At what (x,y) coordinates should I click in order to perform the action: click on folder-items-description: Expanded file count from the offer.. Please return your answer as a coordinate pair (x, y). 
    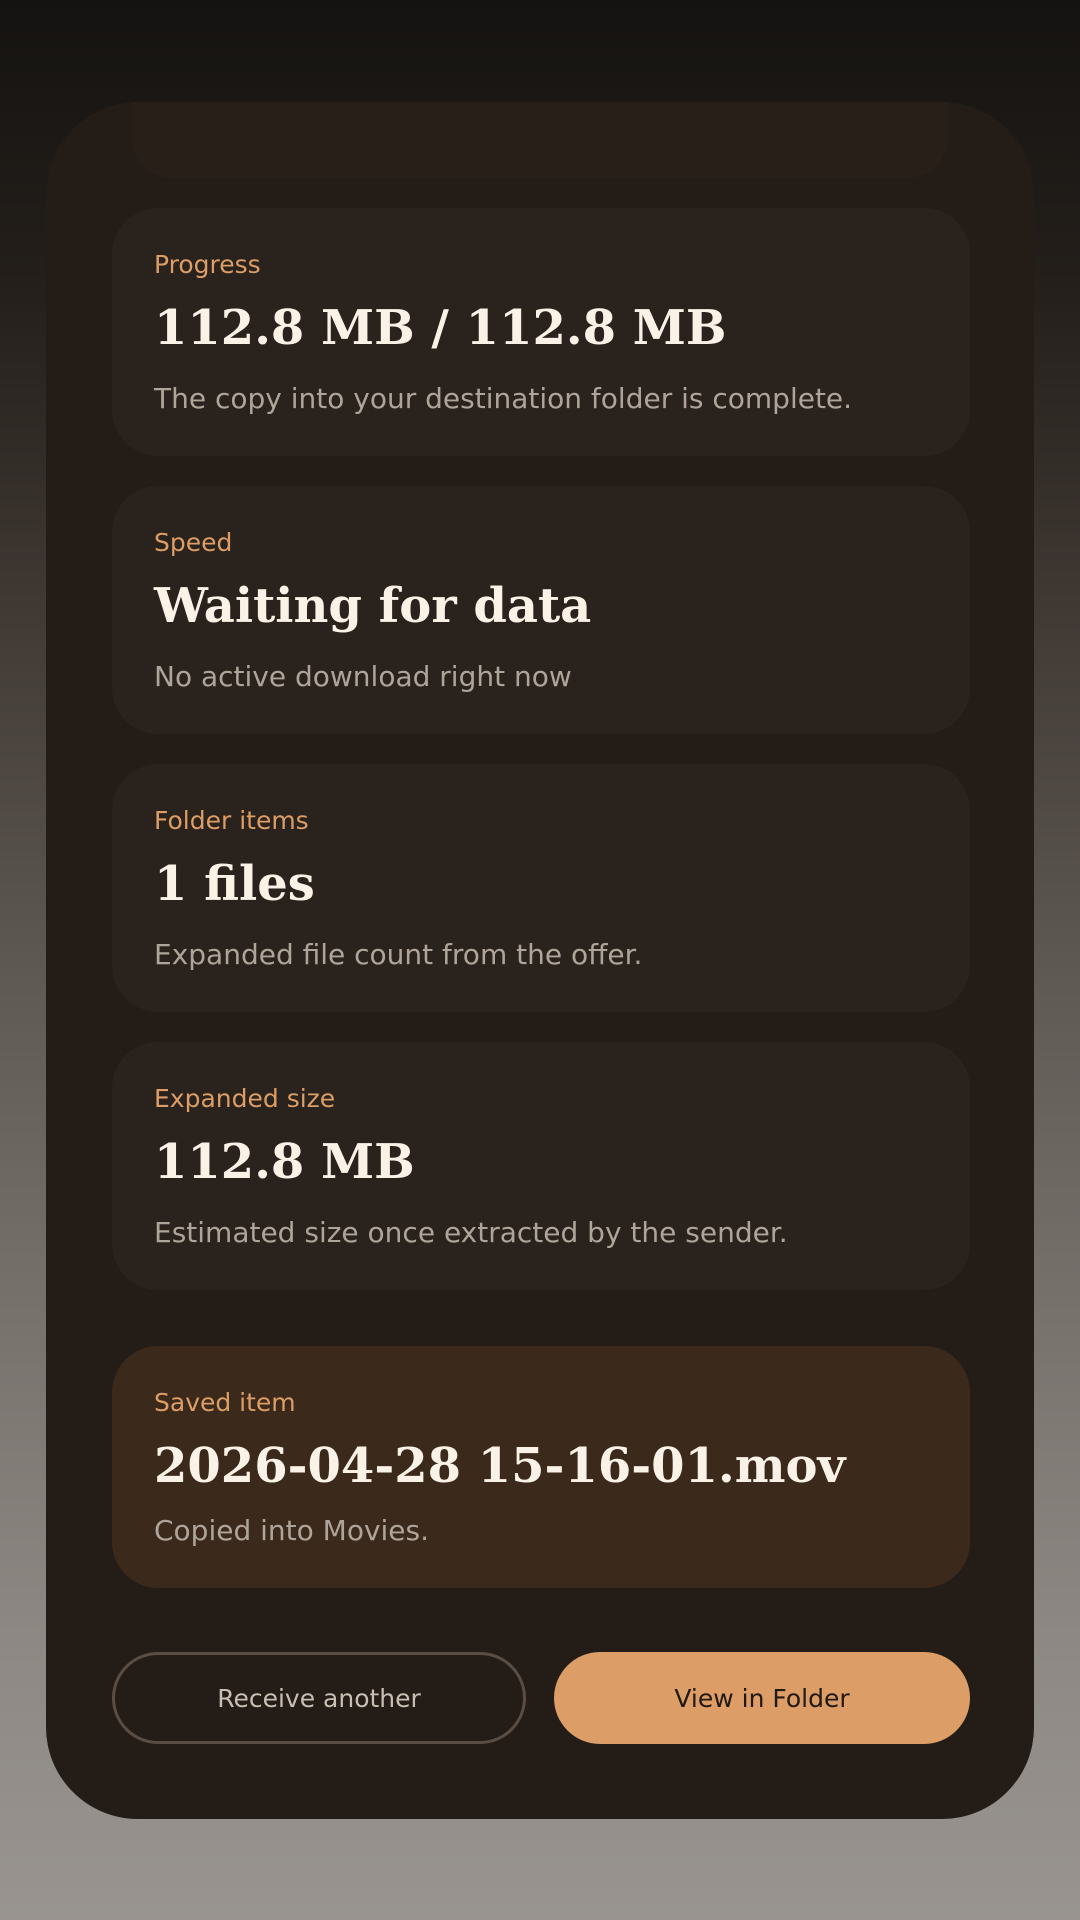
    Looking at the image, I should click on (398, 954).